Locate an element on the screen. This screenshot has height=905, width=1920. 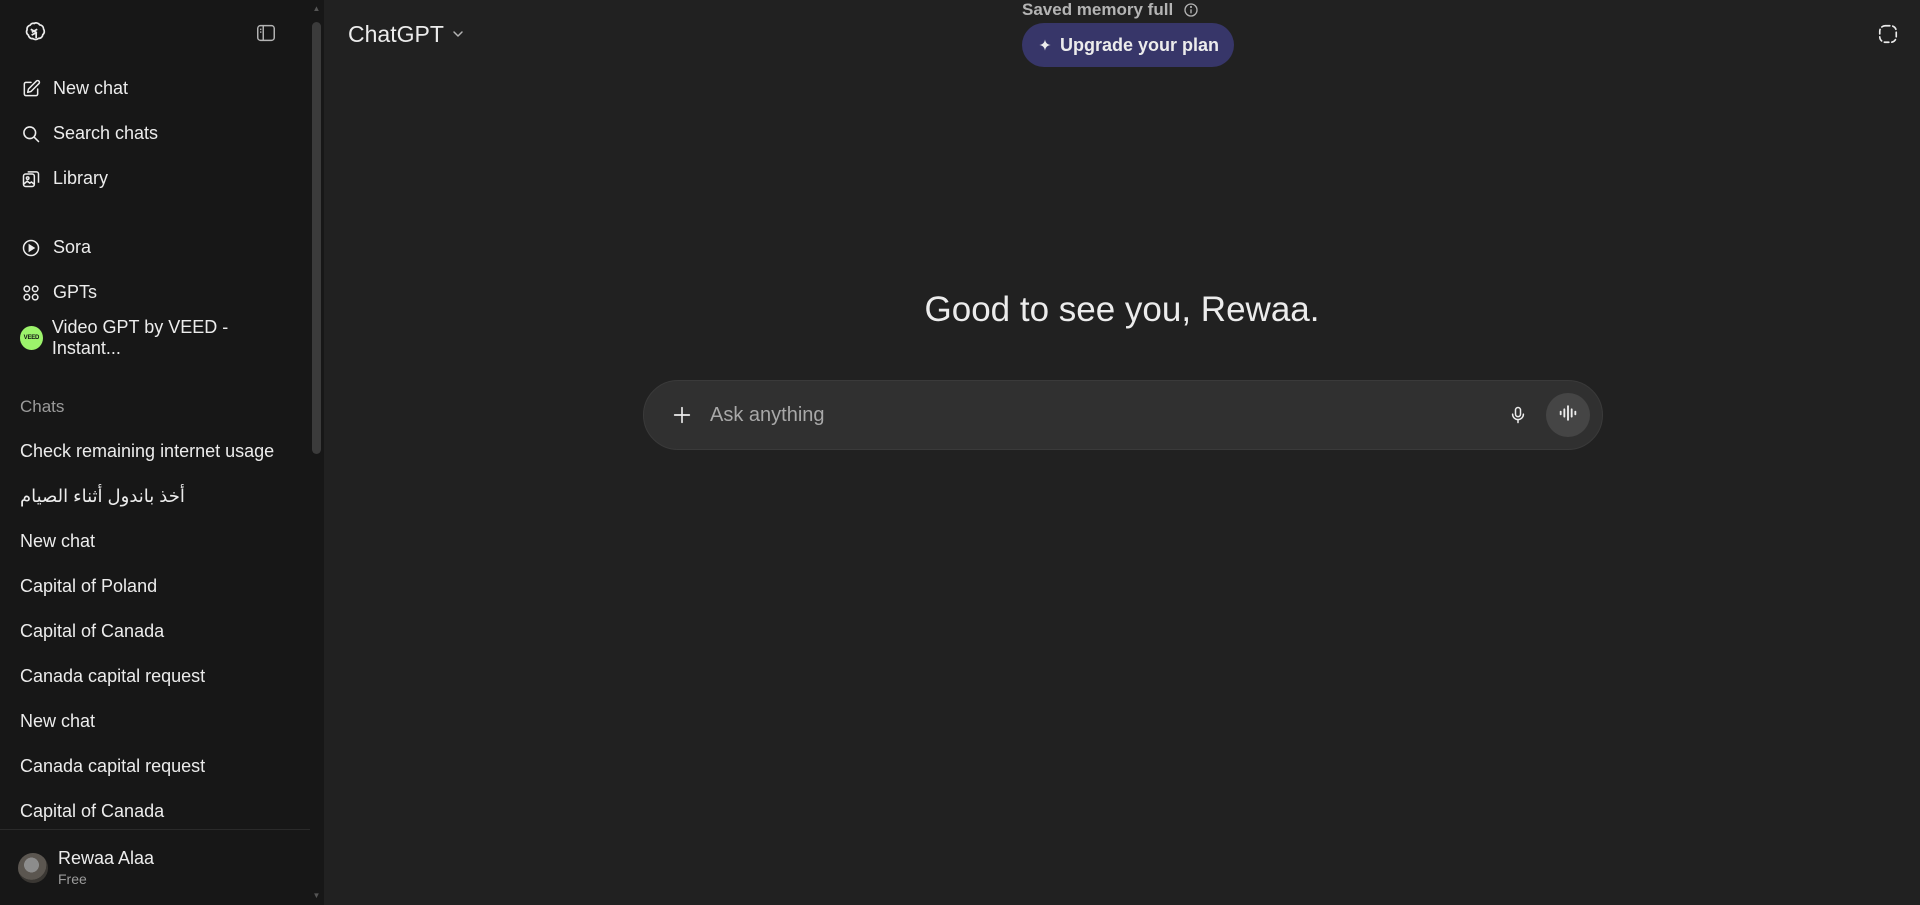
chat-item: Check remaining internet usage is located at coordinates (155, 451).